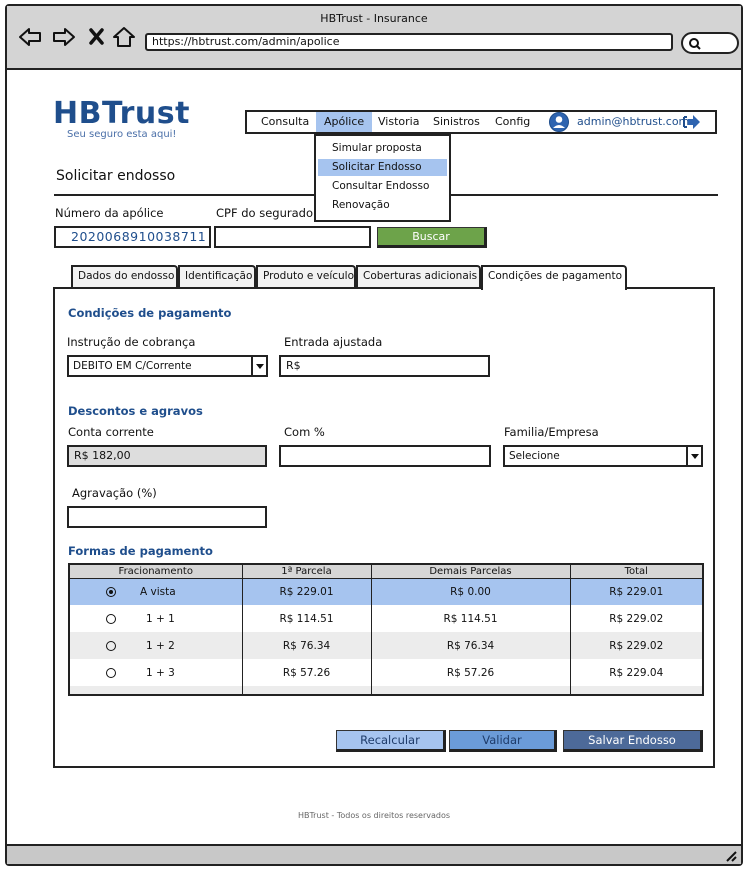  What do you see at coordinates (111, 591) in the screenshot?
I see `radio-selected-icon` at bounding box center [111, 591].